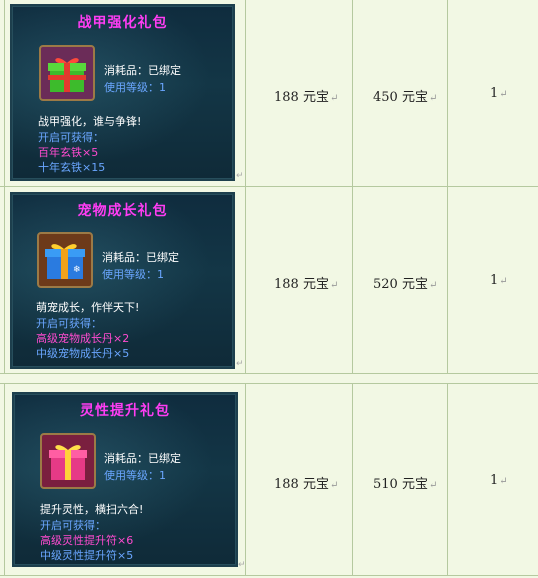  What do you see at coordinates (72, 167) in the screenshot?
I see `item-reward-2: 十年玄铁×15` at bounding box center [72, 167].